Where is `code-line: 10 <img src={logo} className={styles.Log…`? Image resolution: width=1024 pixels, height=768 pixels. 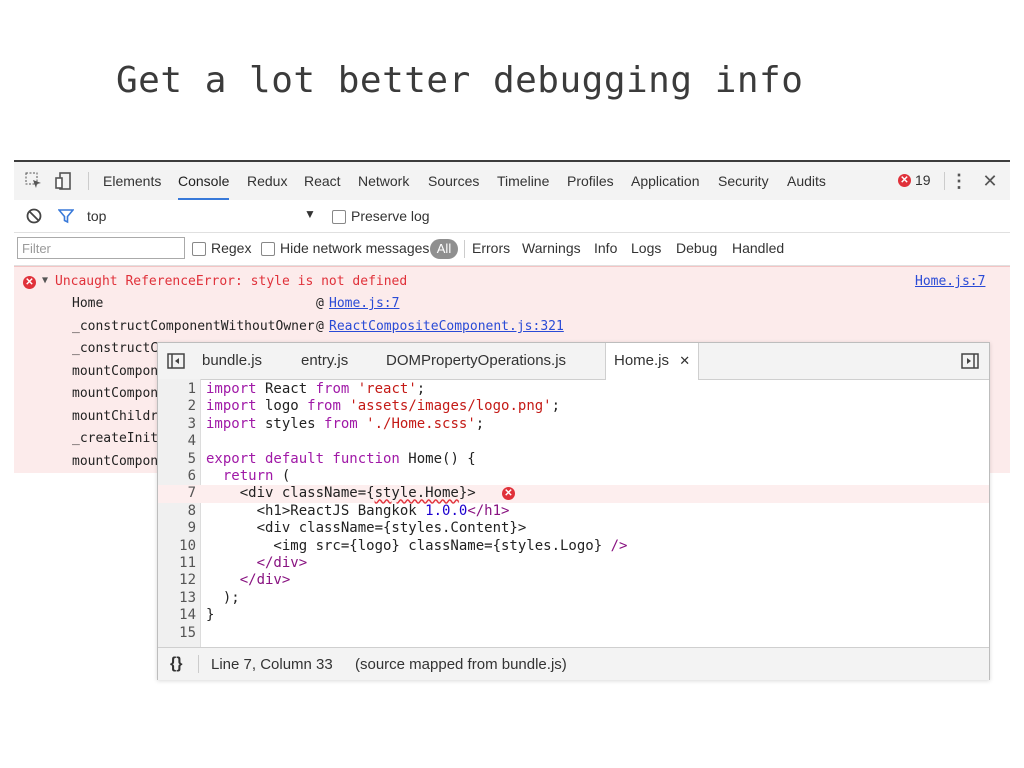 code-line: 10 <img src={logo} className={styles.Log… is located at coordinates (573, 546).